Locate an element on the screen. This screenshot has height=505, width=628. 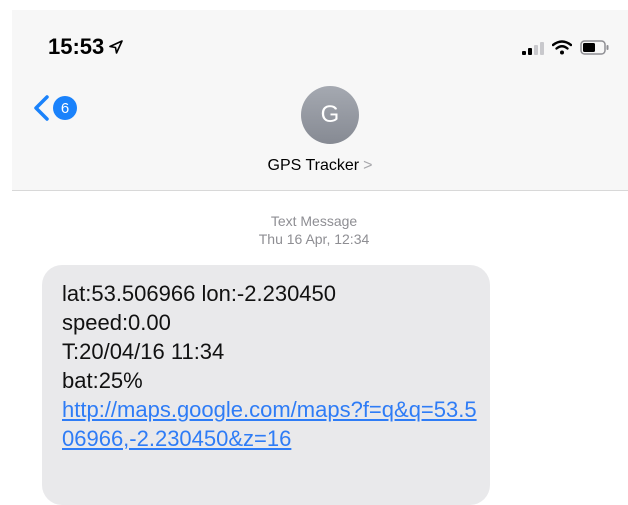
status-bar-right is located at coordinates (566, 47).